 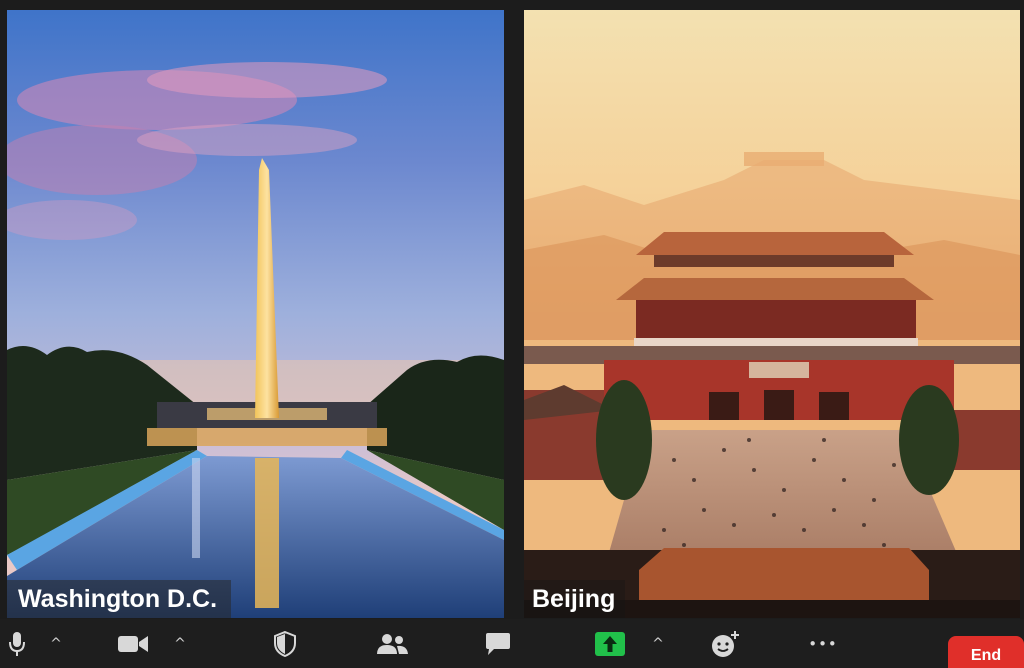 What do you see at coordinates (56, 643) in the screenshot?
I see `audio-options-caret: ^` at bounding box center [56, 643].